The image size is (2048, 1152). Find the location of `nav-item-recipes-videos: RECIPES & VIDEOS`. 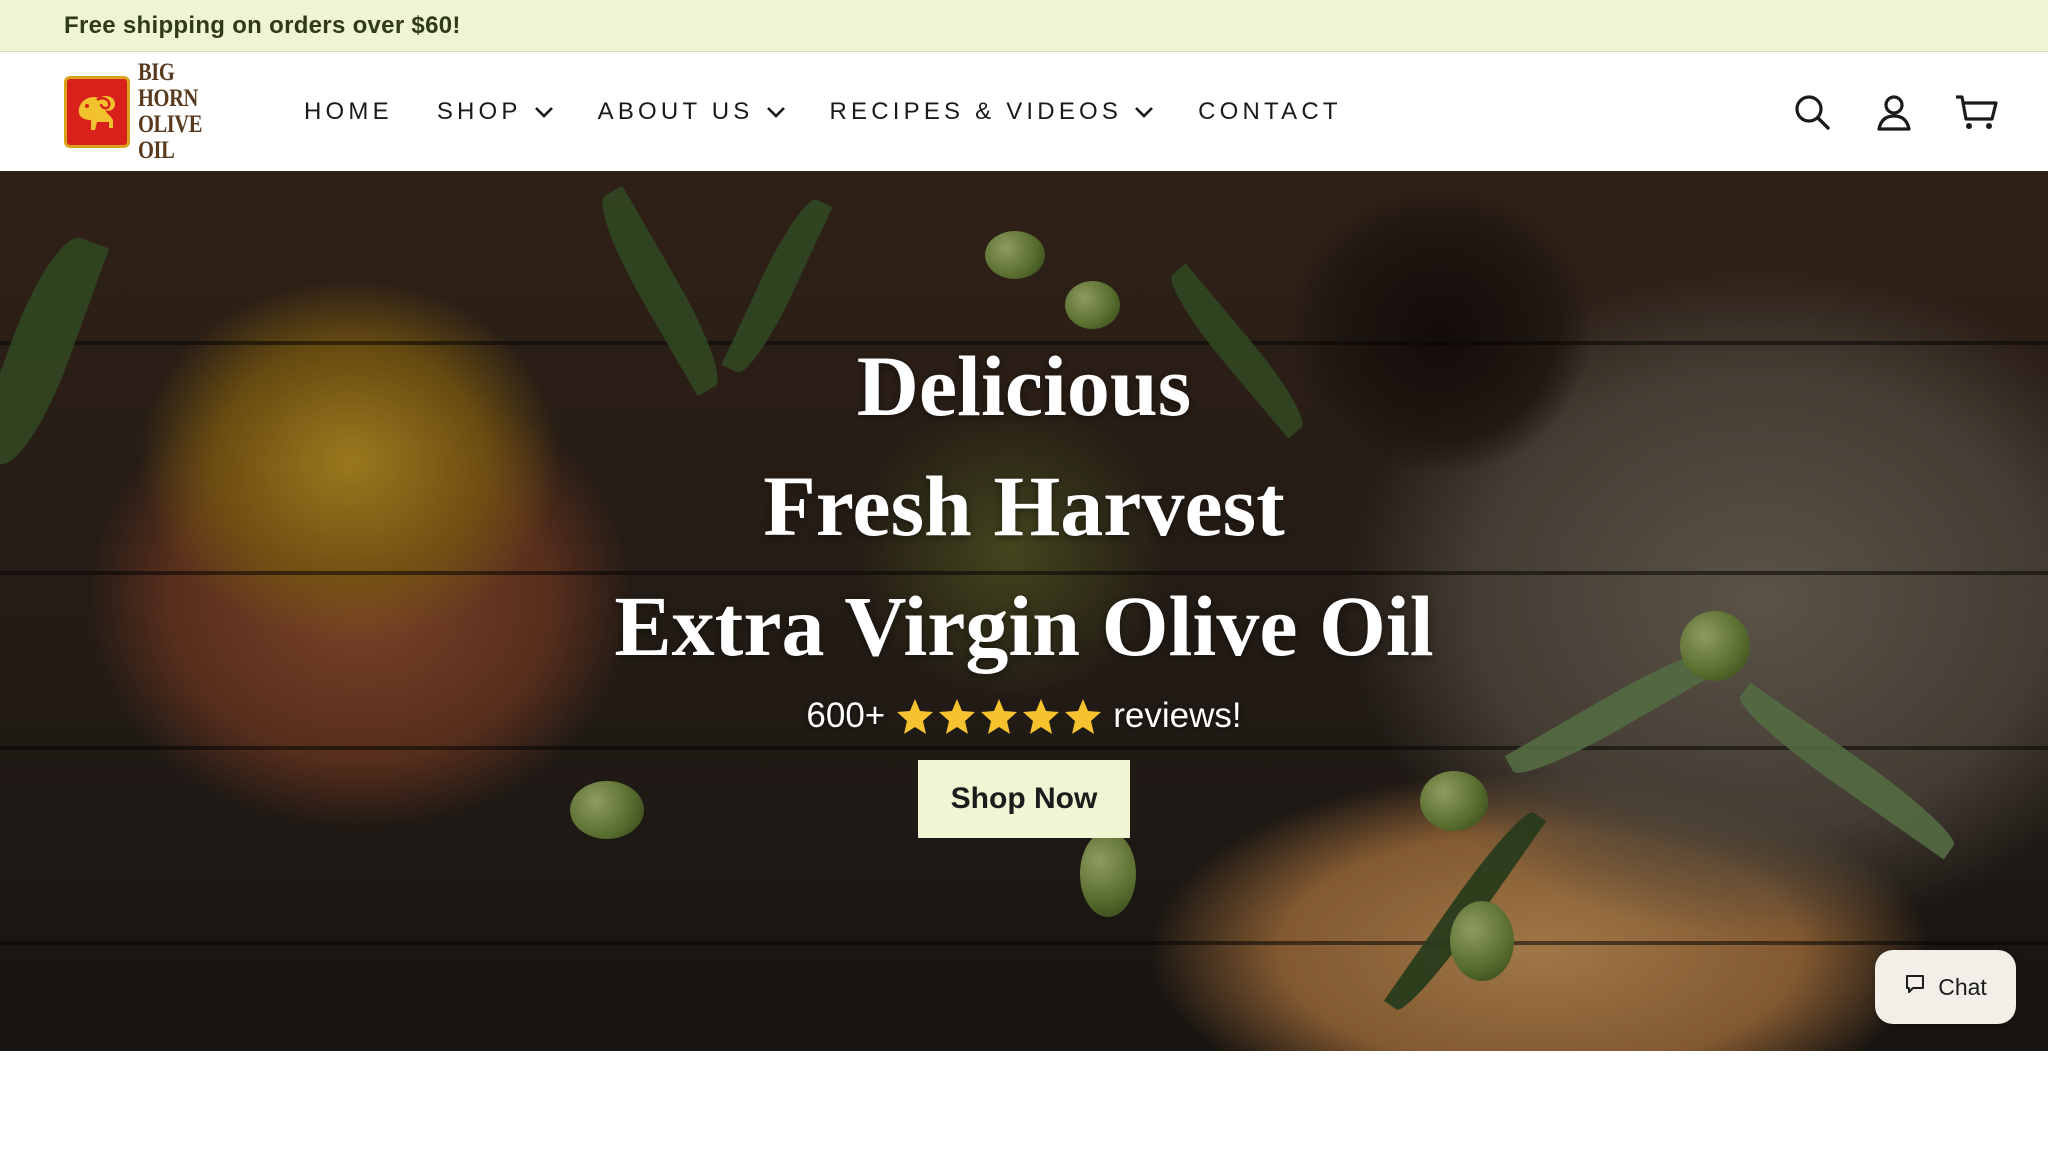

nav-item-recipes-videos: RECIPES & VIDEOS is located at coordinates (992, 112).